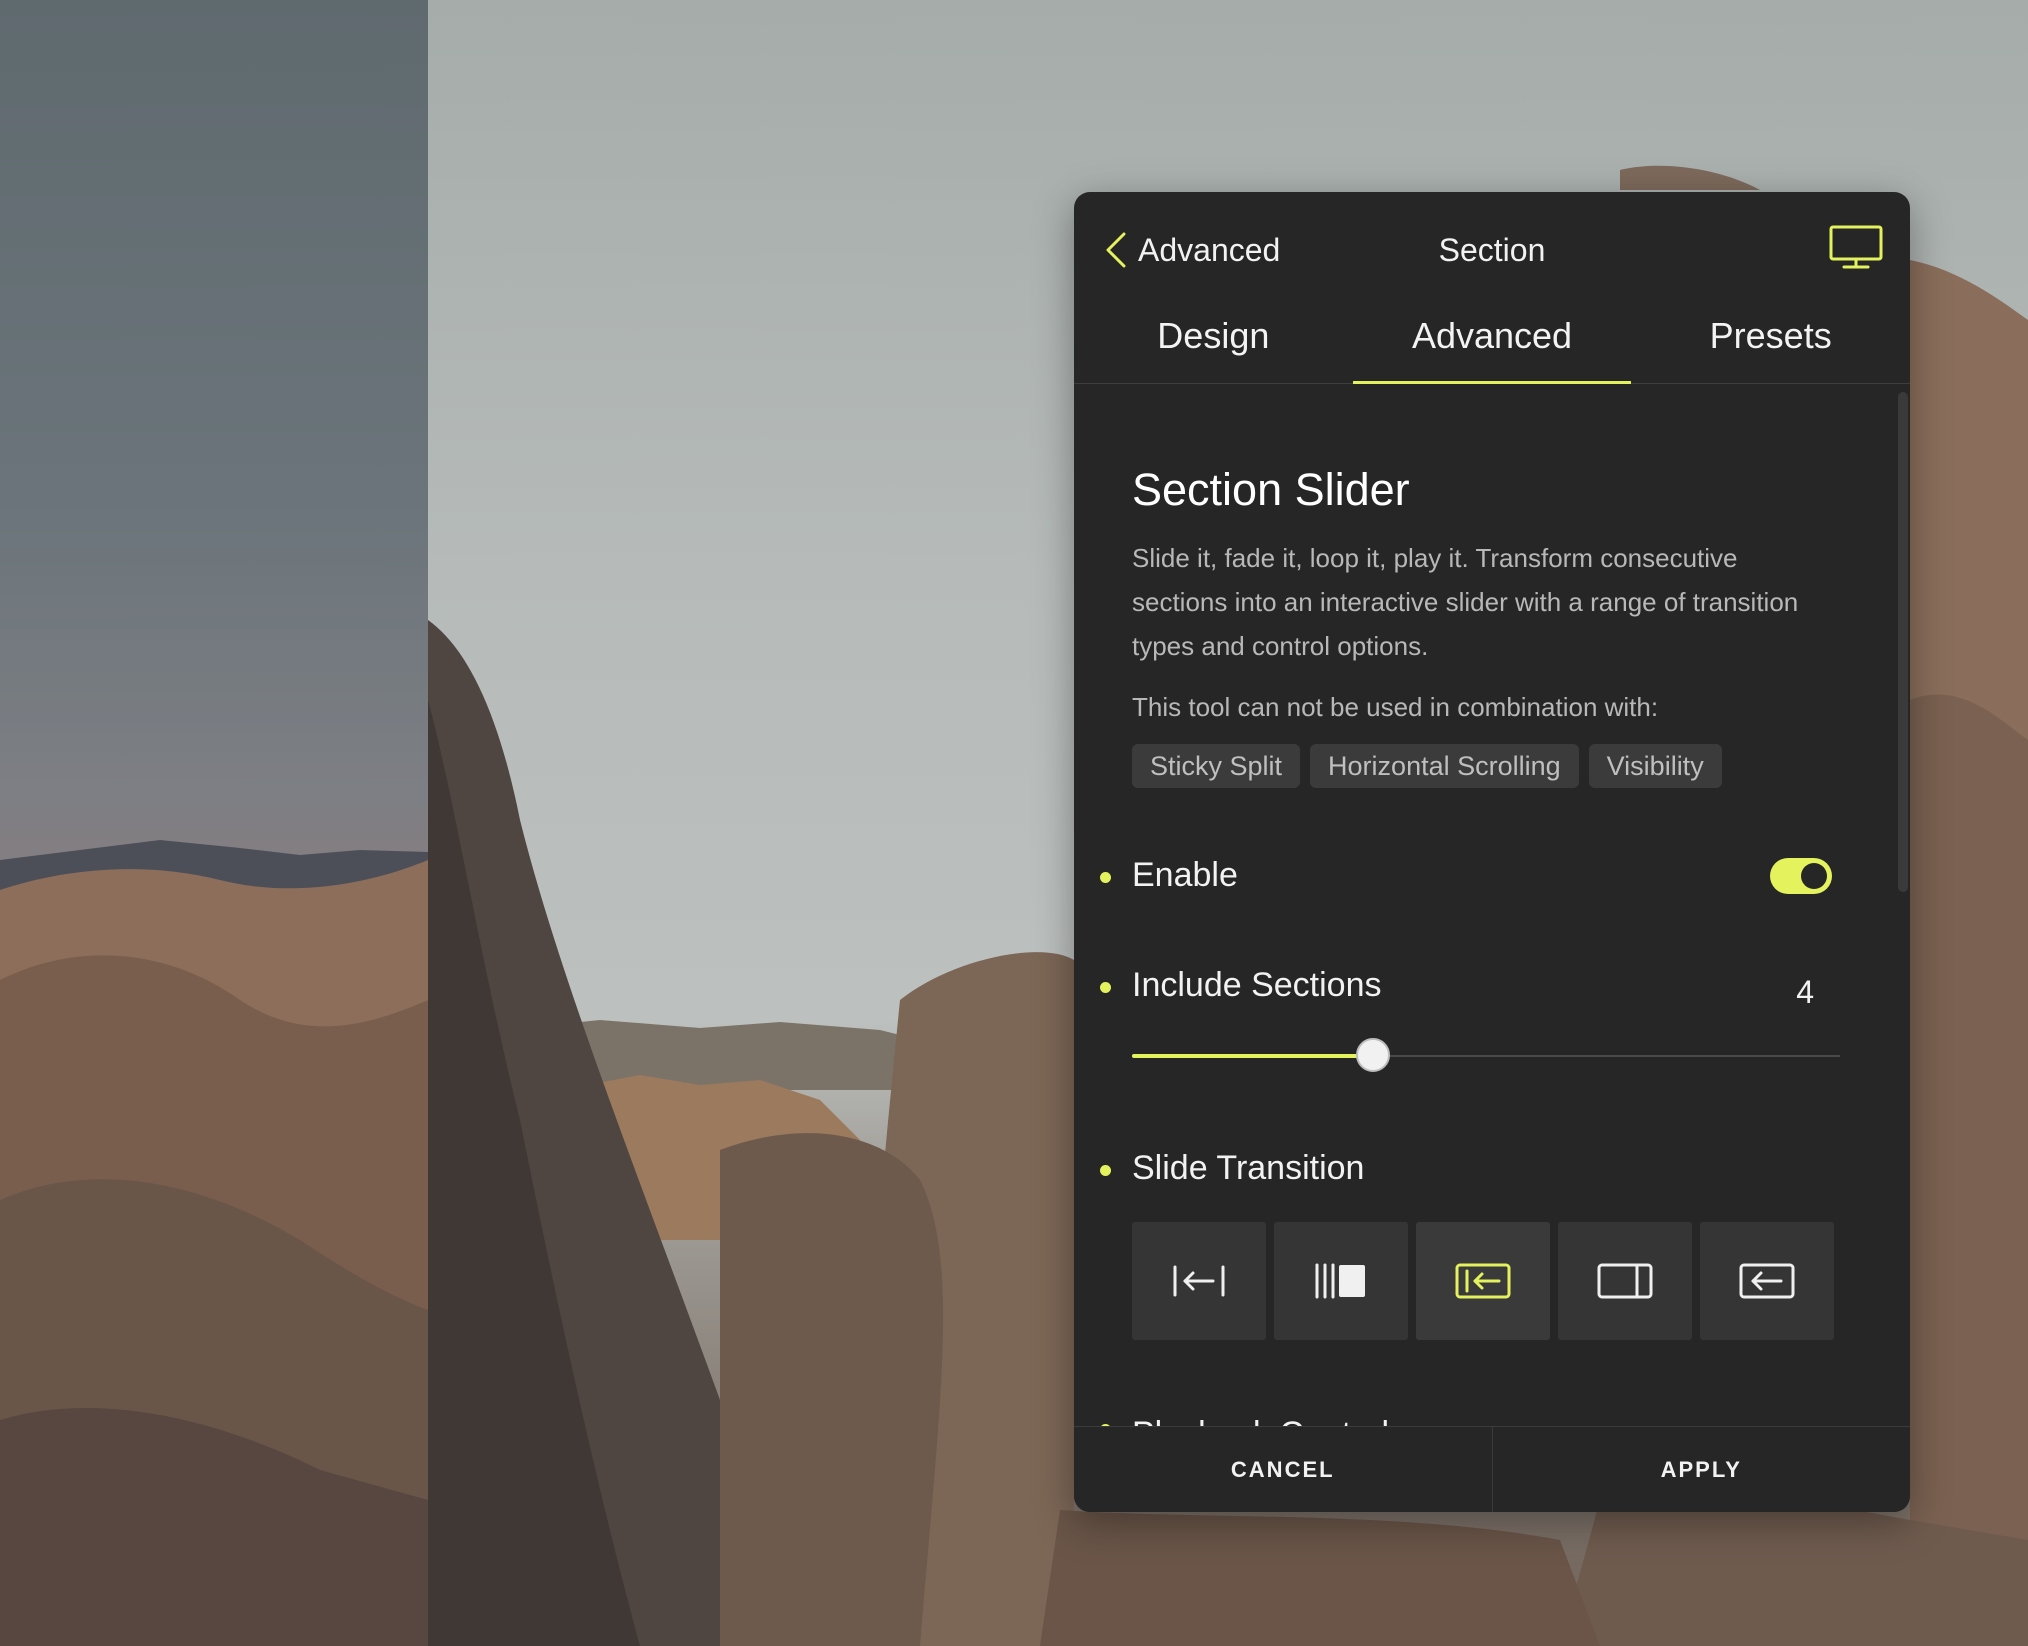 This screenshot has width=2028, height=1646. What do you see at coordinates (1185, 875) in the screenshot?
I see `enable-label: Enable` at bounding box center [1185, 875].